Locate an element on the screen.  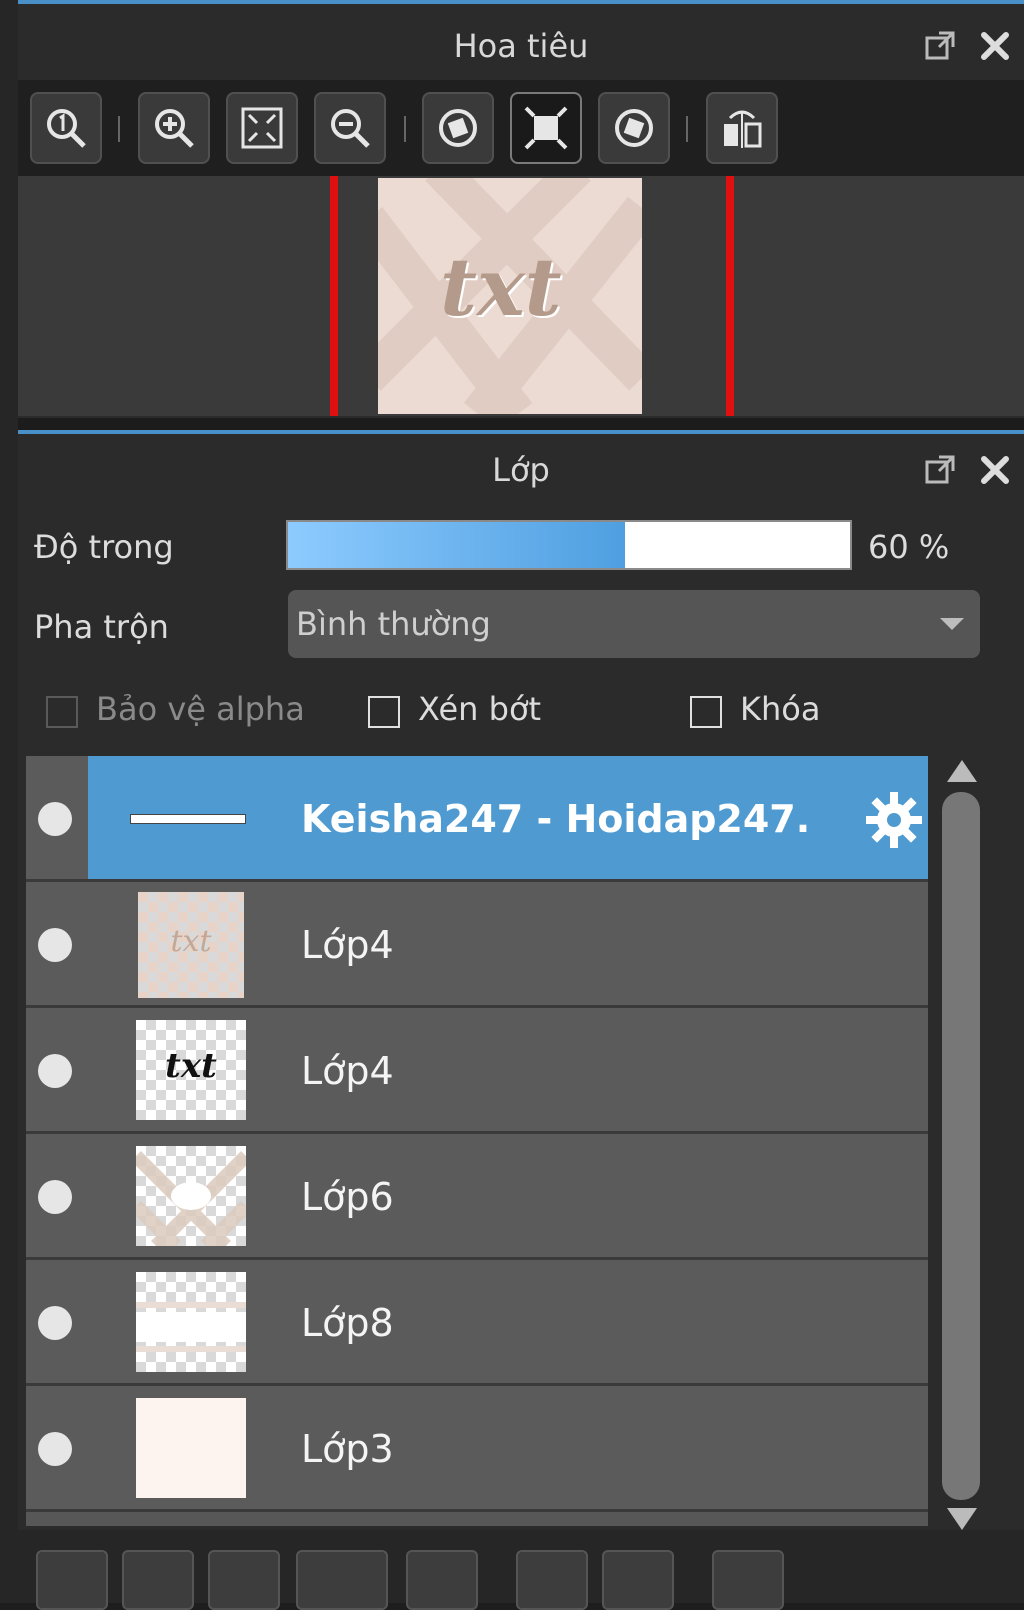
rotate-right-button is located at coordinates (634, 128).